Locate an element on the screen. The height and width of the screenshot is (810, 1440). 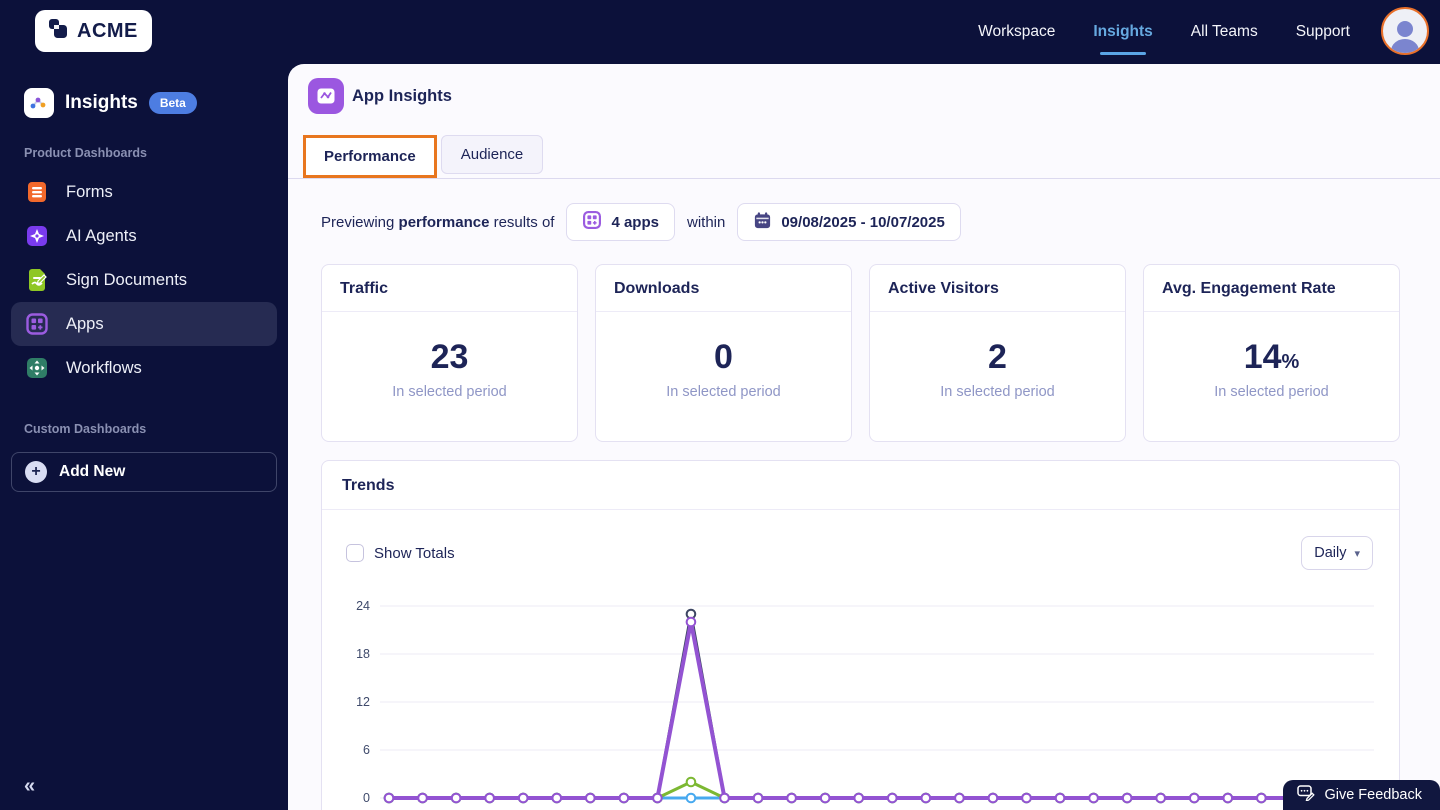
sidebar-item-apps: Apps is located at coordinates (144, 324).